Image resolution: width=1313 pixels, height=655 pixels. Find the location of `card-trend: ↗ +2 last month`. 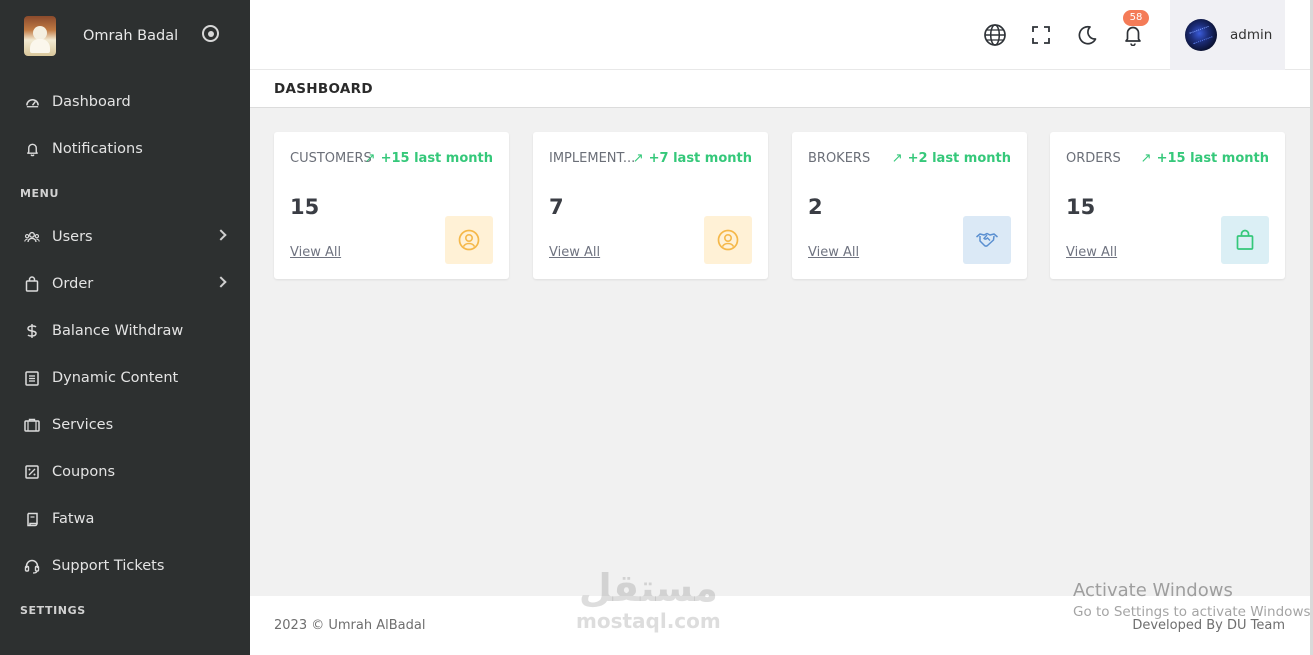

card-trend: ↗ +2 last month is located at coordinates (951, 158).